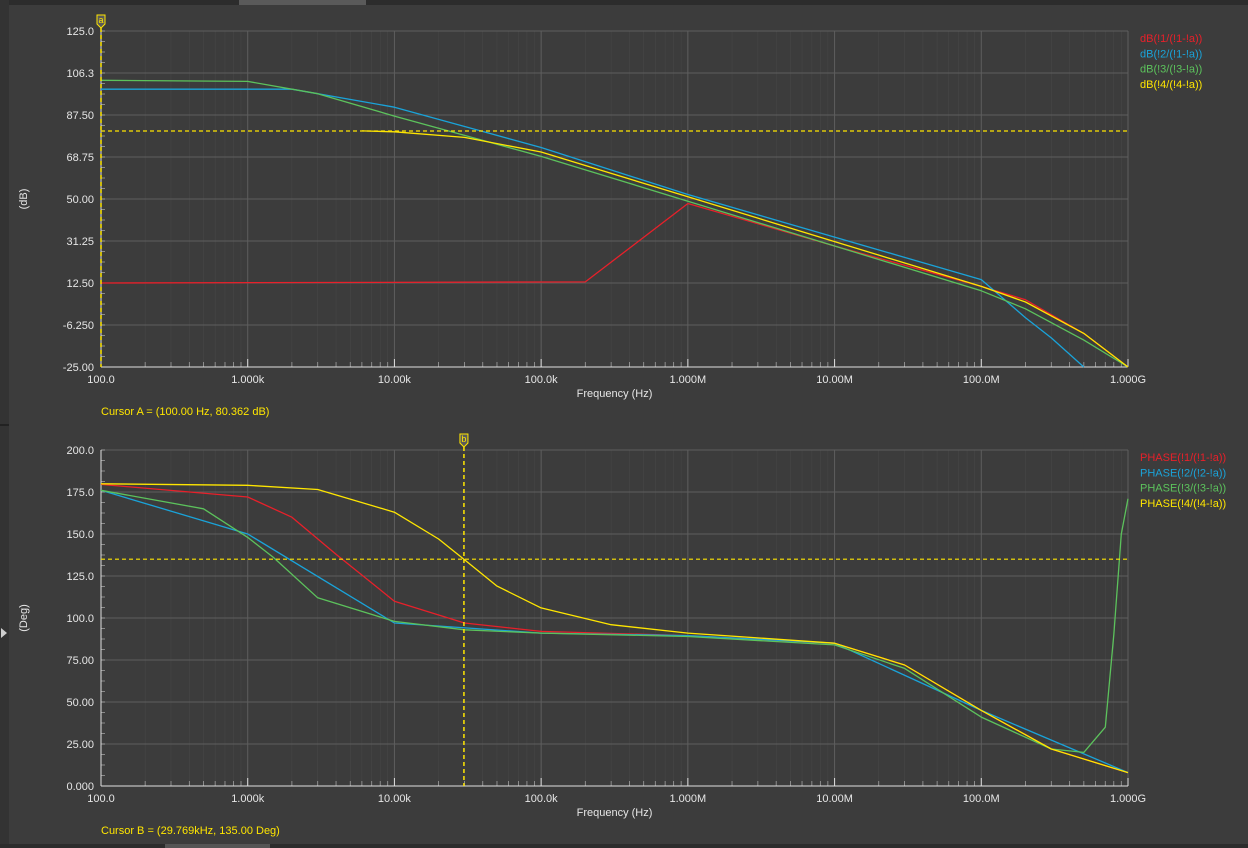 This screenshot has height=848, width=1248. What do you see at coordinates (24, 618) in the screenshot?
I see `y-axis-label: (Deg)` at bounding box center [24, 618].